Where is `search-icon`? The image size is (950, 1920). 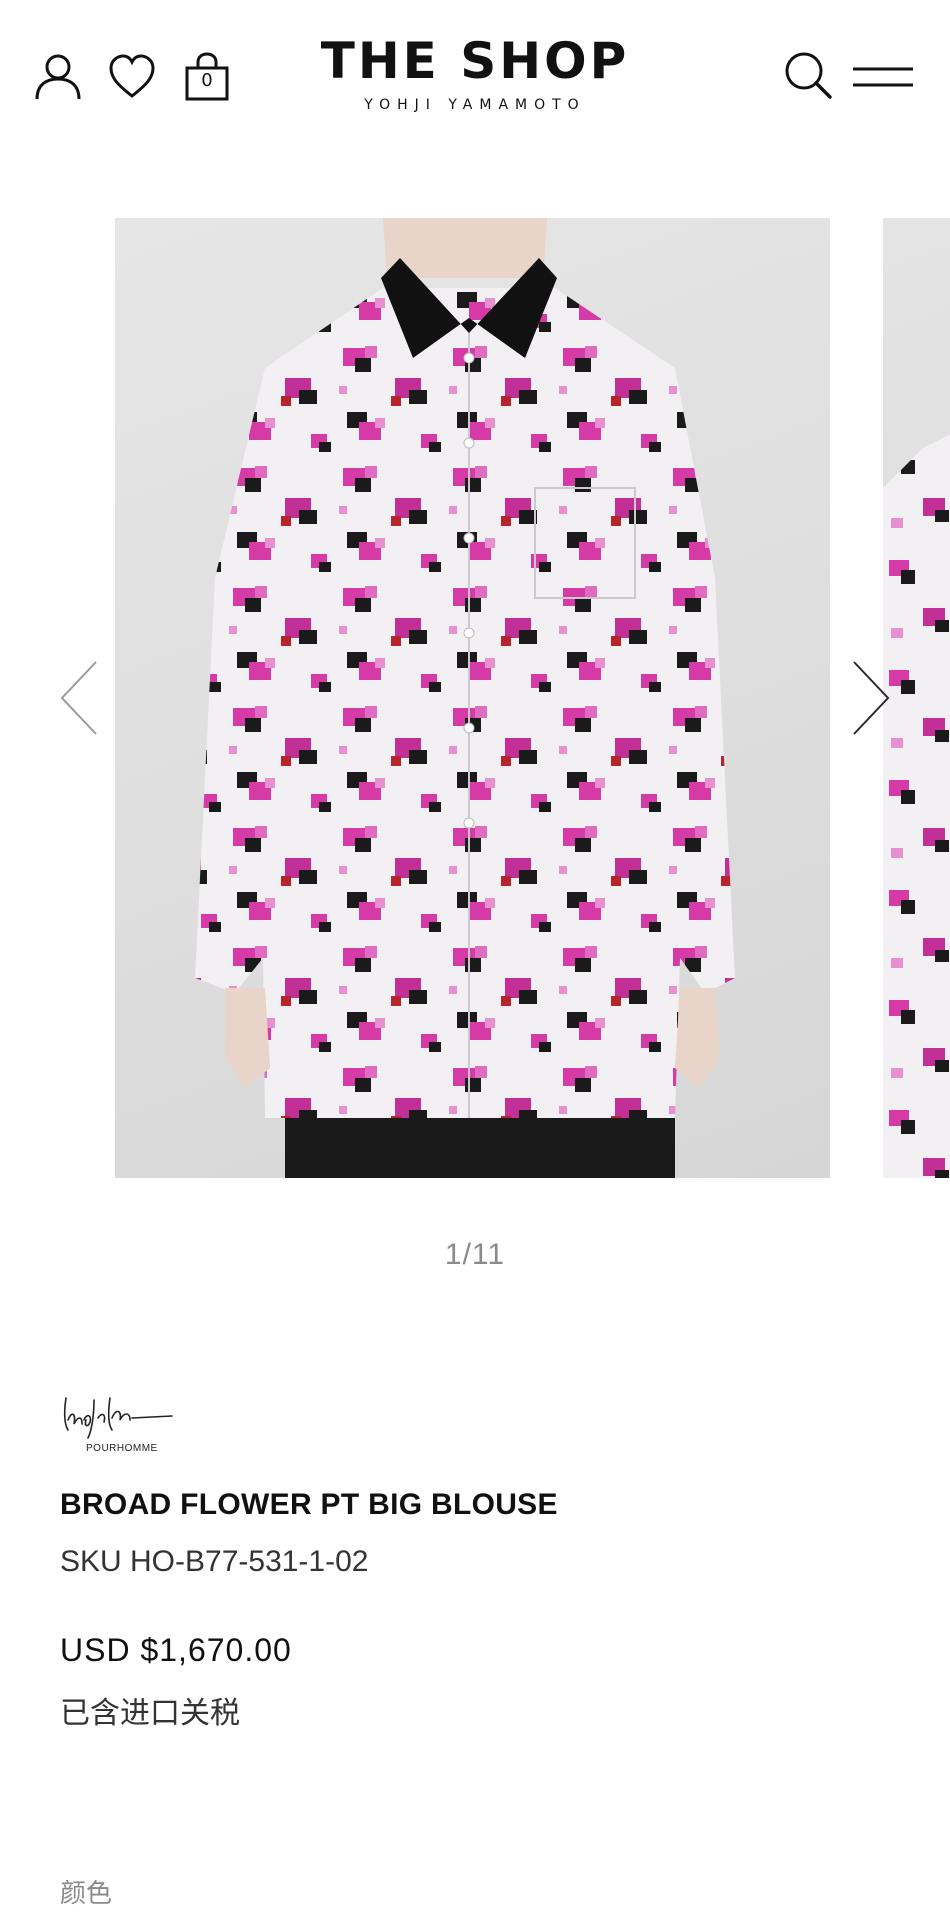 search-icon is located at coordinates (808, 75).